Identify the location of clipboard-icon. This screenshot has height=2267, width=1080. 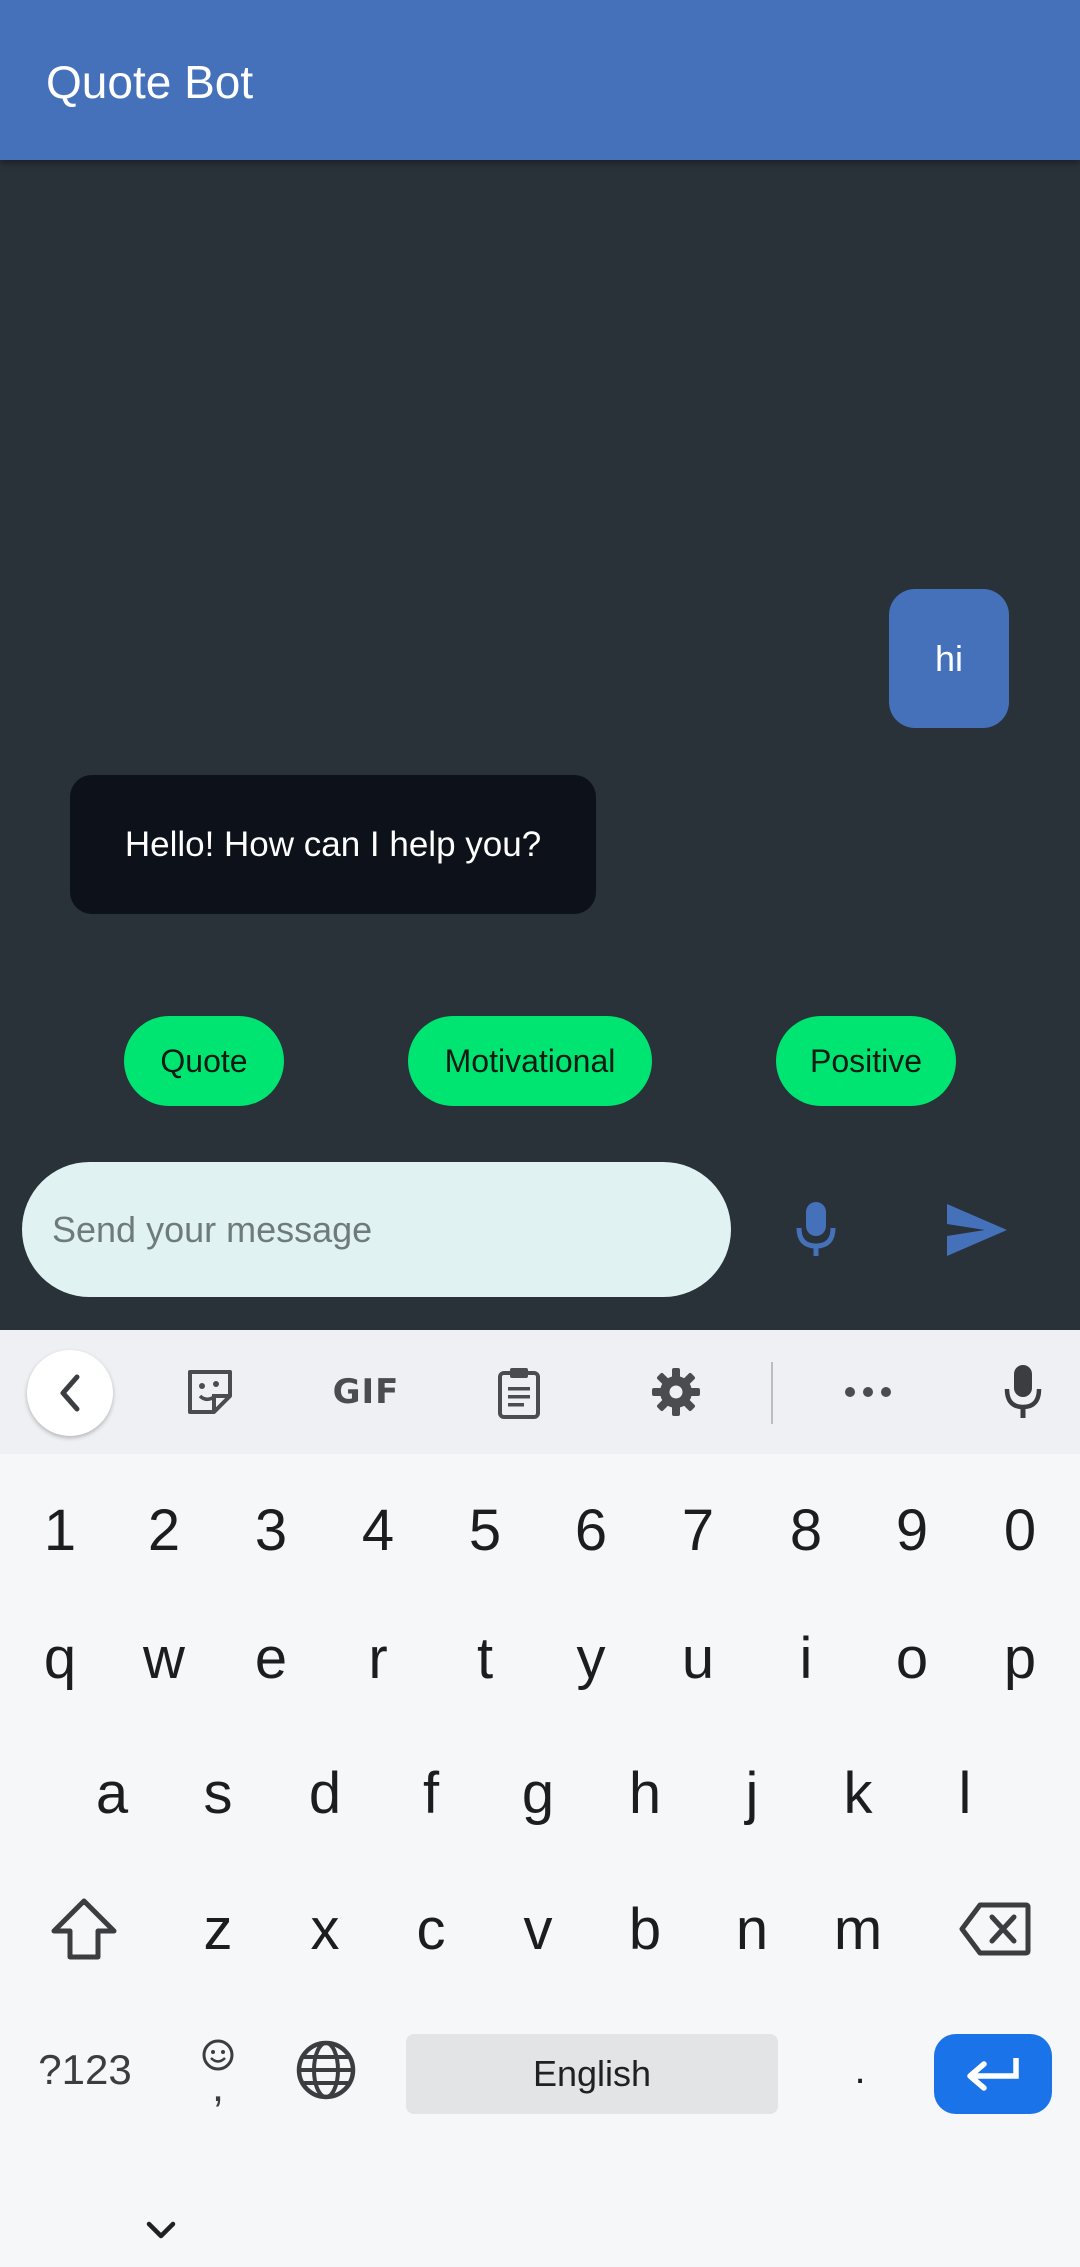
(519, 1393).